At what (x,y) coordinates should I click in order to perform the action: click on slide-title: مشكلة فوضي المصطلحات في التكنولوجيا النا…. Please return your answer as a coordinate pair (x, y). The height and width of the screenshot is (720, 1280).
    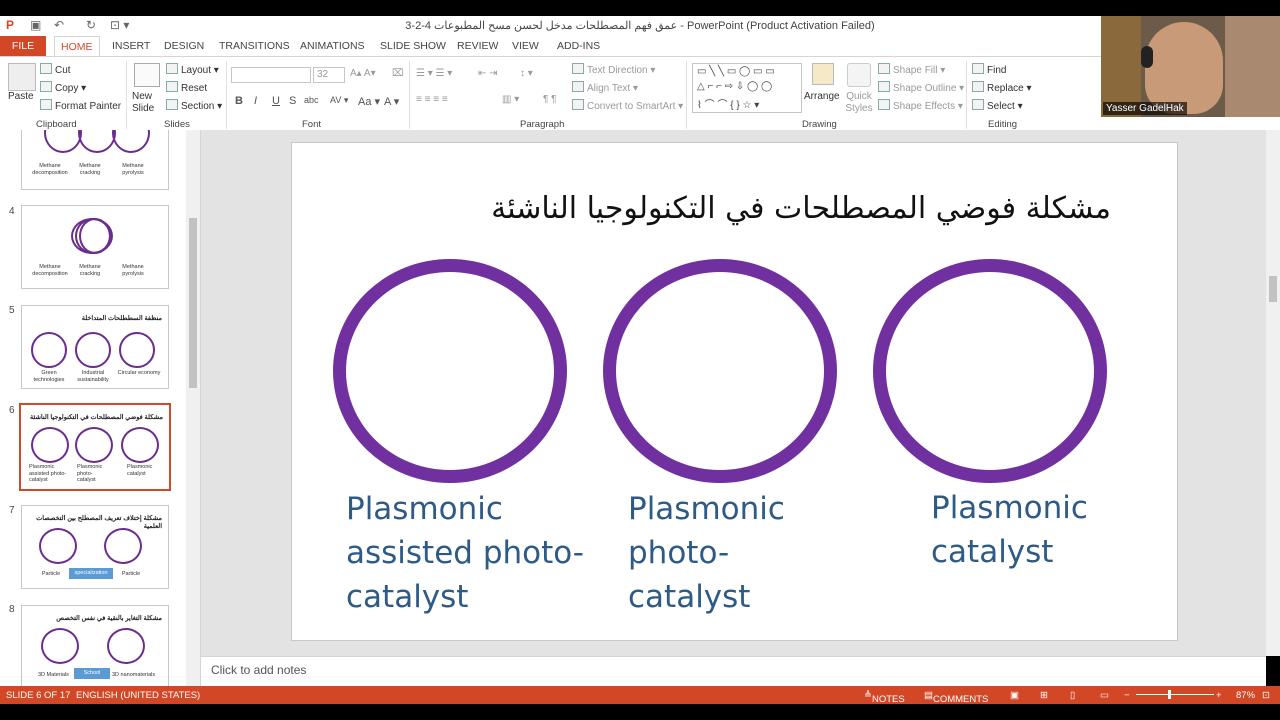
    Looking at the image, I should click on (801, 208).